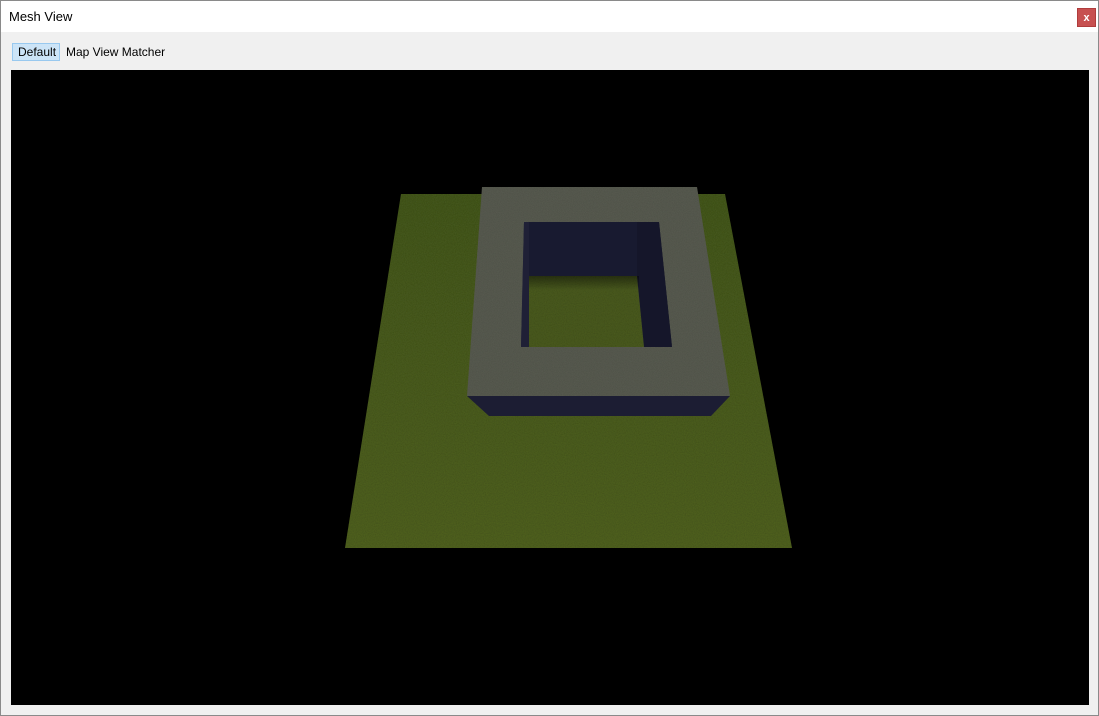 The width and height of the screenshot is (1099, 716). Describe the element at coordinates (549, 50) in the screenshot. I see `tab-bar: Default Map View Matcher` at that location.